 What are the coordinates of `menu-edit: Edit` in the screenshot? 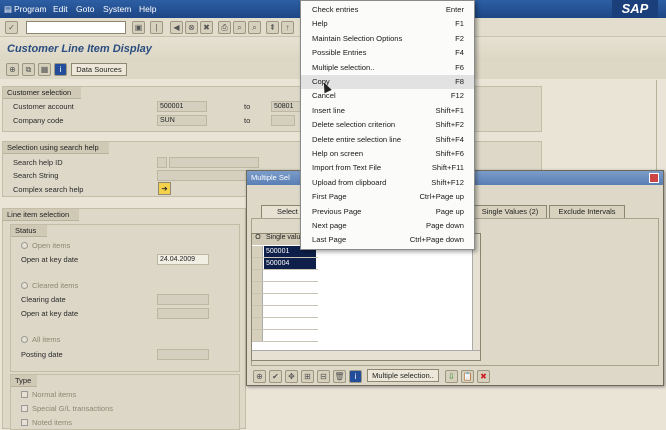 It's located at (60, 9).